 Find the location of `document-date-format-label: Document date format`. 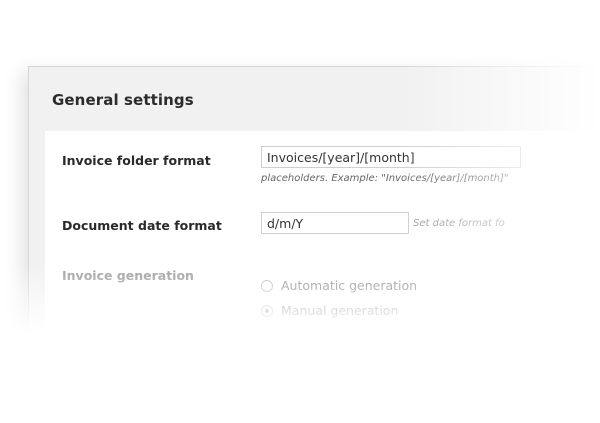

document-date-format-label: Document date format is located at coordinates (142, 225).